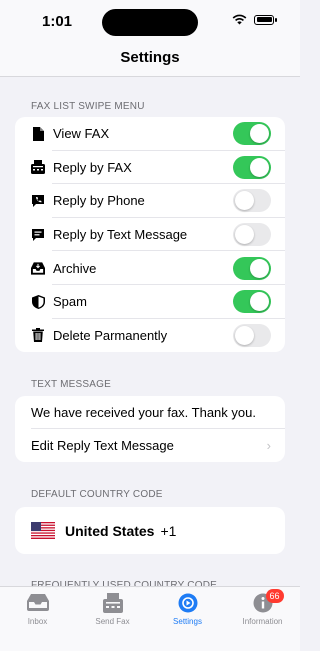 The image size is (320, 651). I want to click on status-icons, so click(254, 19).